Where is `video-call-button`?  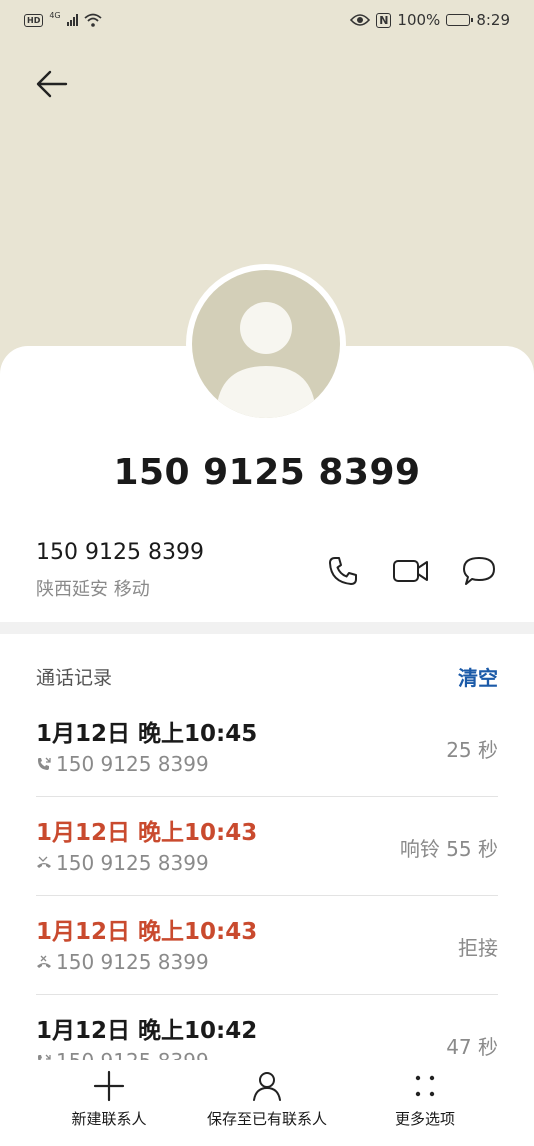
video-call-button is located at coordinates (411, 571).